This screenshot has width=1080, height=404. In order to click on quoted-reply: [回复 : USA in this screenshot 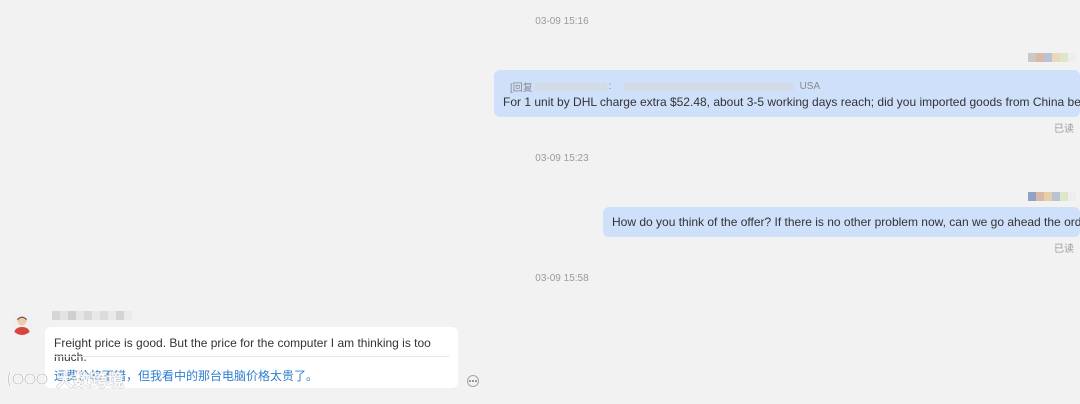, I will do `click(665, 86)`.